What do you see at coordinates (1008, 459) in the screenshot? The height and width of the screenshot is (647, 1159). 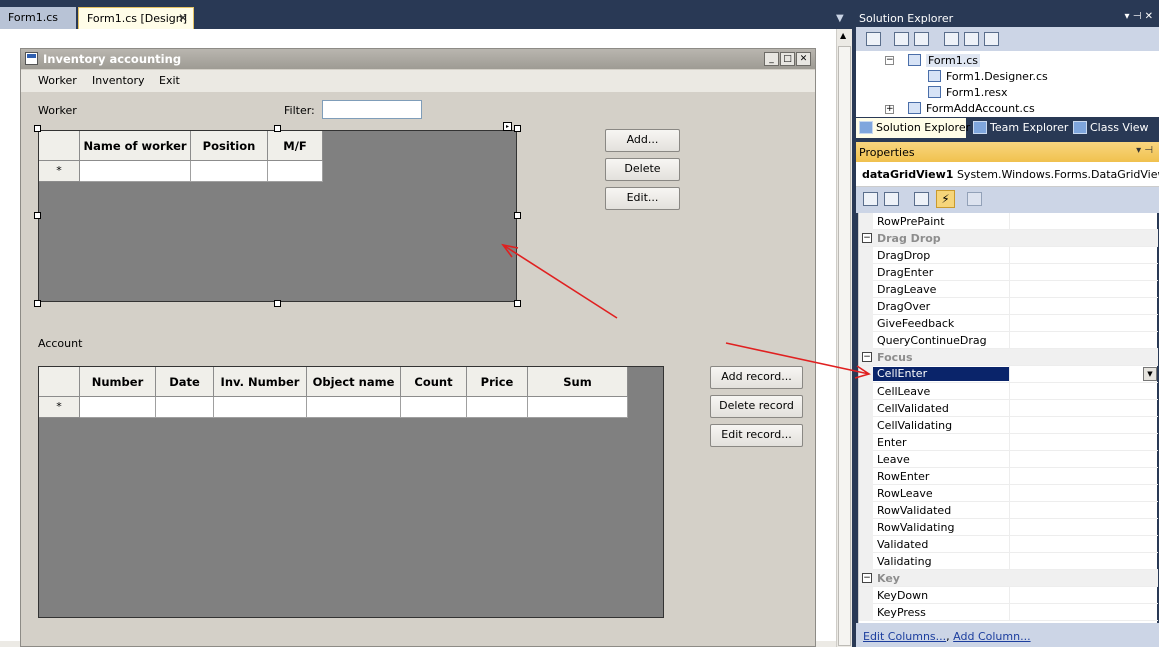 I see `property-row: Leave` at bounding box center [1008, 459].